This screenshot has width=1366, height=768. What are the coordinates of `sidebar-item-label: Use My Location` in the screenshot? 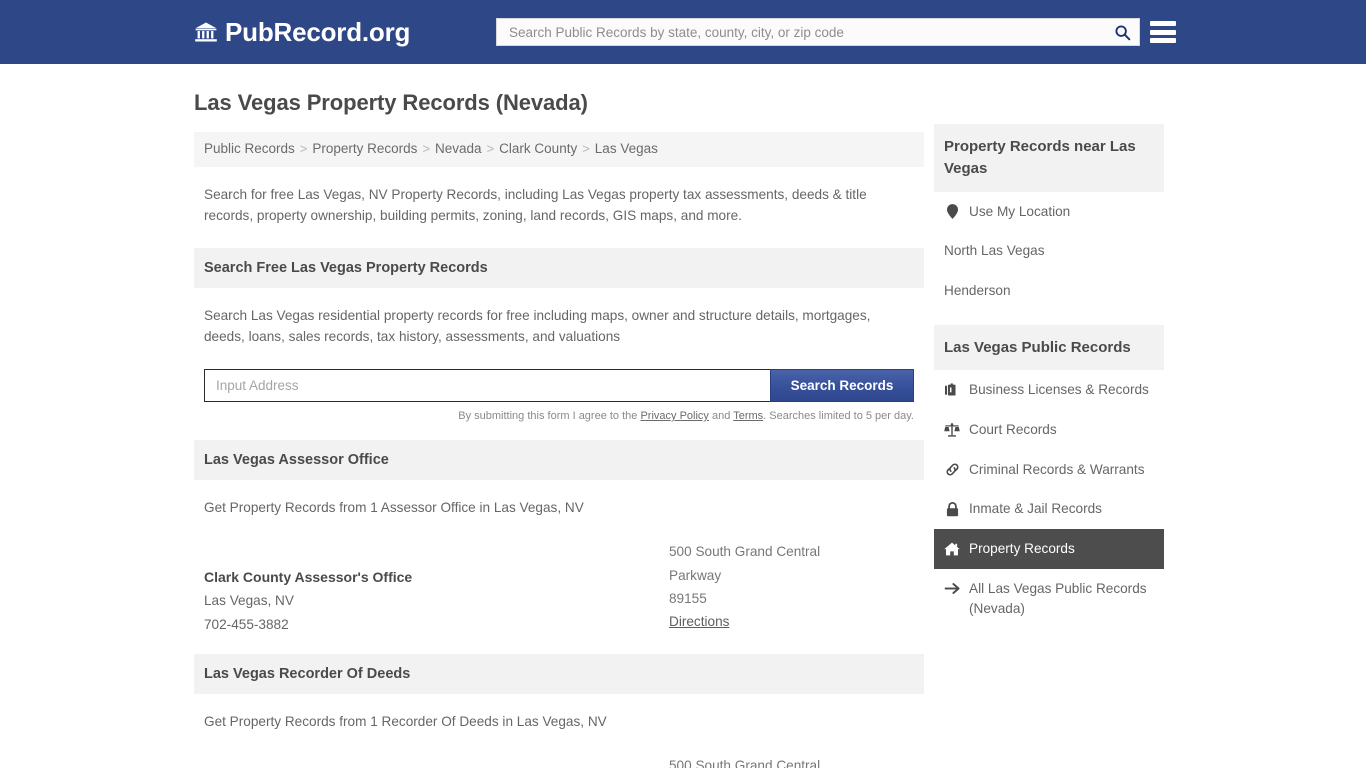 It's located at (1020, 211).